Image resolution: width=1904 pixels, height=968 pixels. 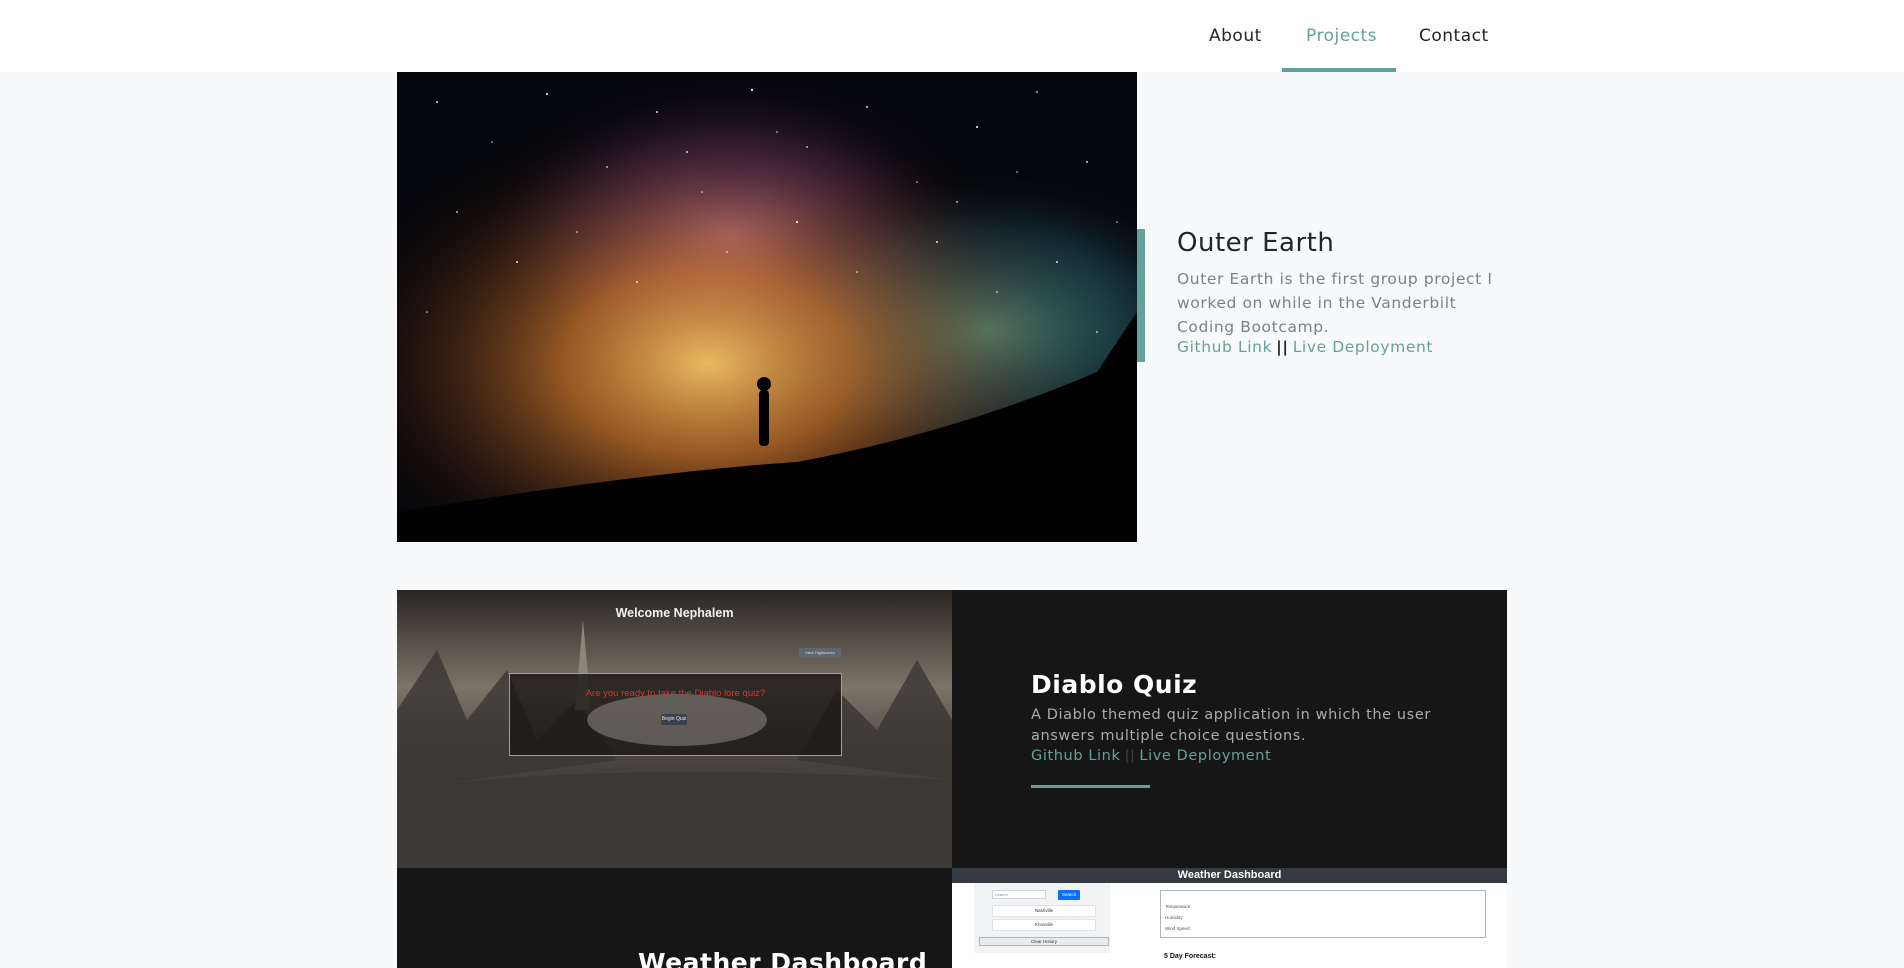 I want to click on weather-search-input: Search, so click(x=1019, y=894).